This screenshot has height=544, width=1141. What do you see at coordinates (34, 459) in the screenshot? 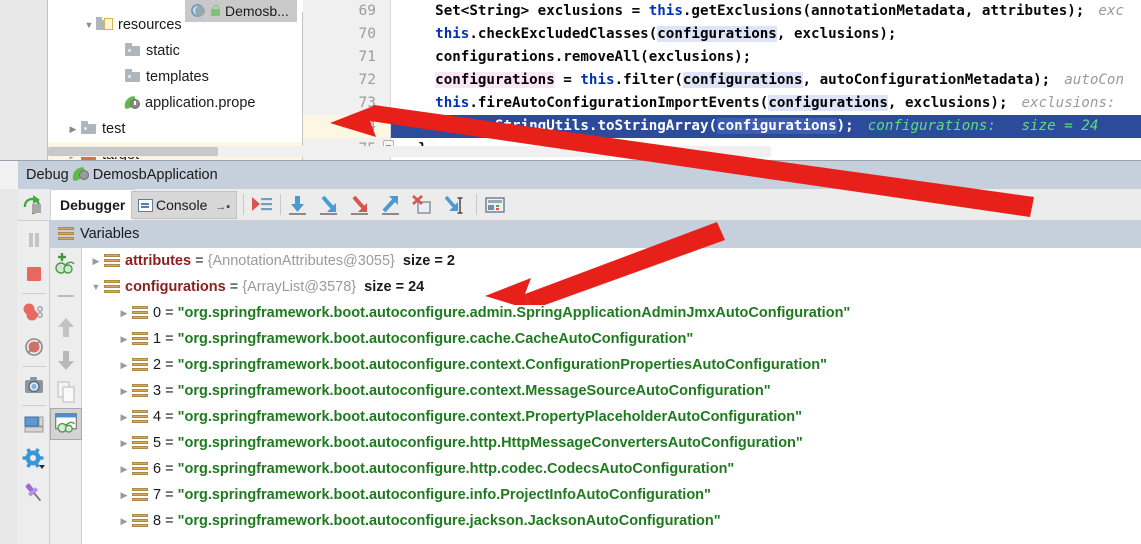
I see `settings-icon` at bounding box center [34, 459].